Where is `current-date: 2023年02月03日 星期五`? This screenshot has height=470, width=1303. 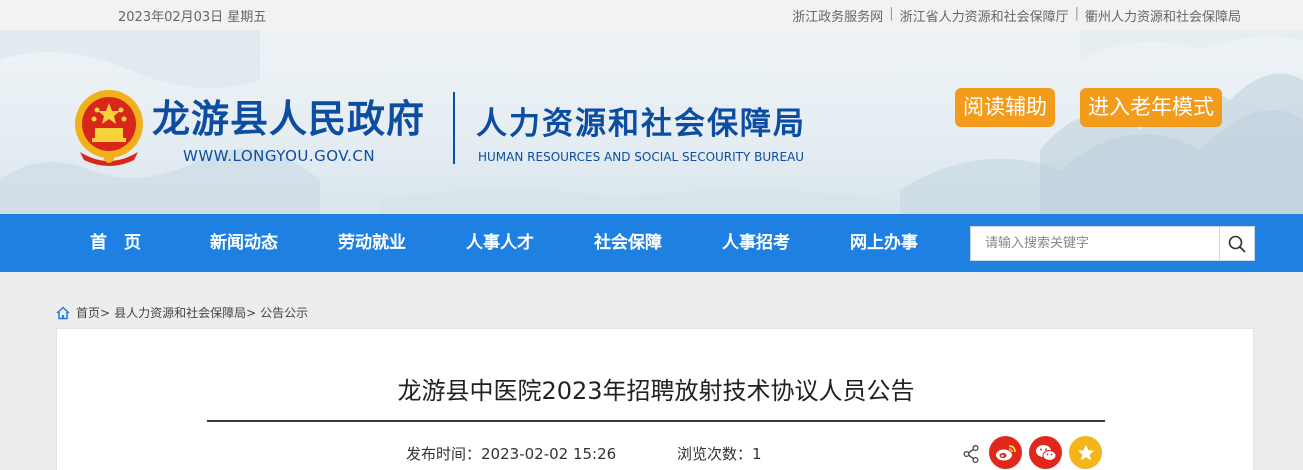 current-date: 2023年02月03日 星期五 is located at coordinates (192, 17).